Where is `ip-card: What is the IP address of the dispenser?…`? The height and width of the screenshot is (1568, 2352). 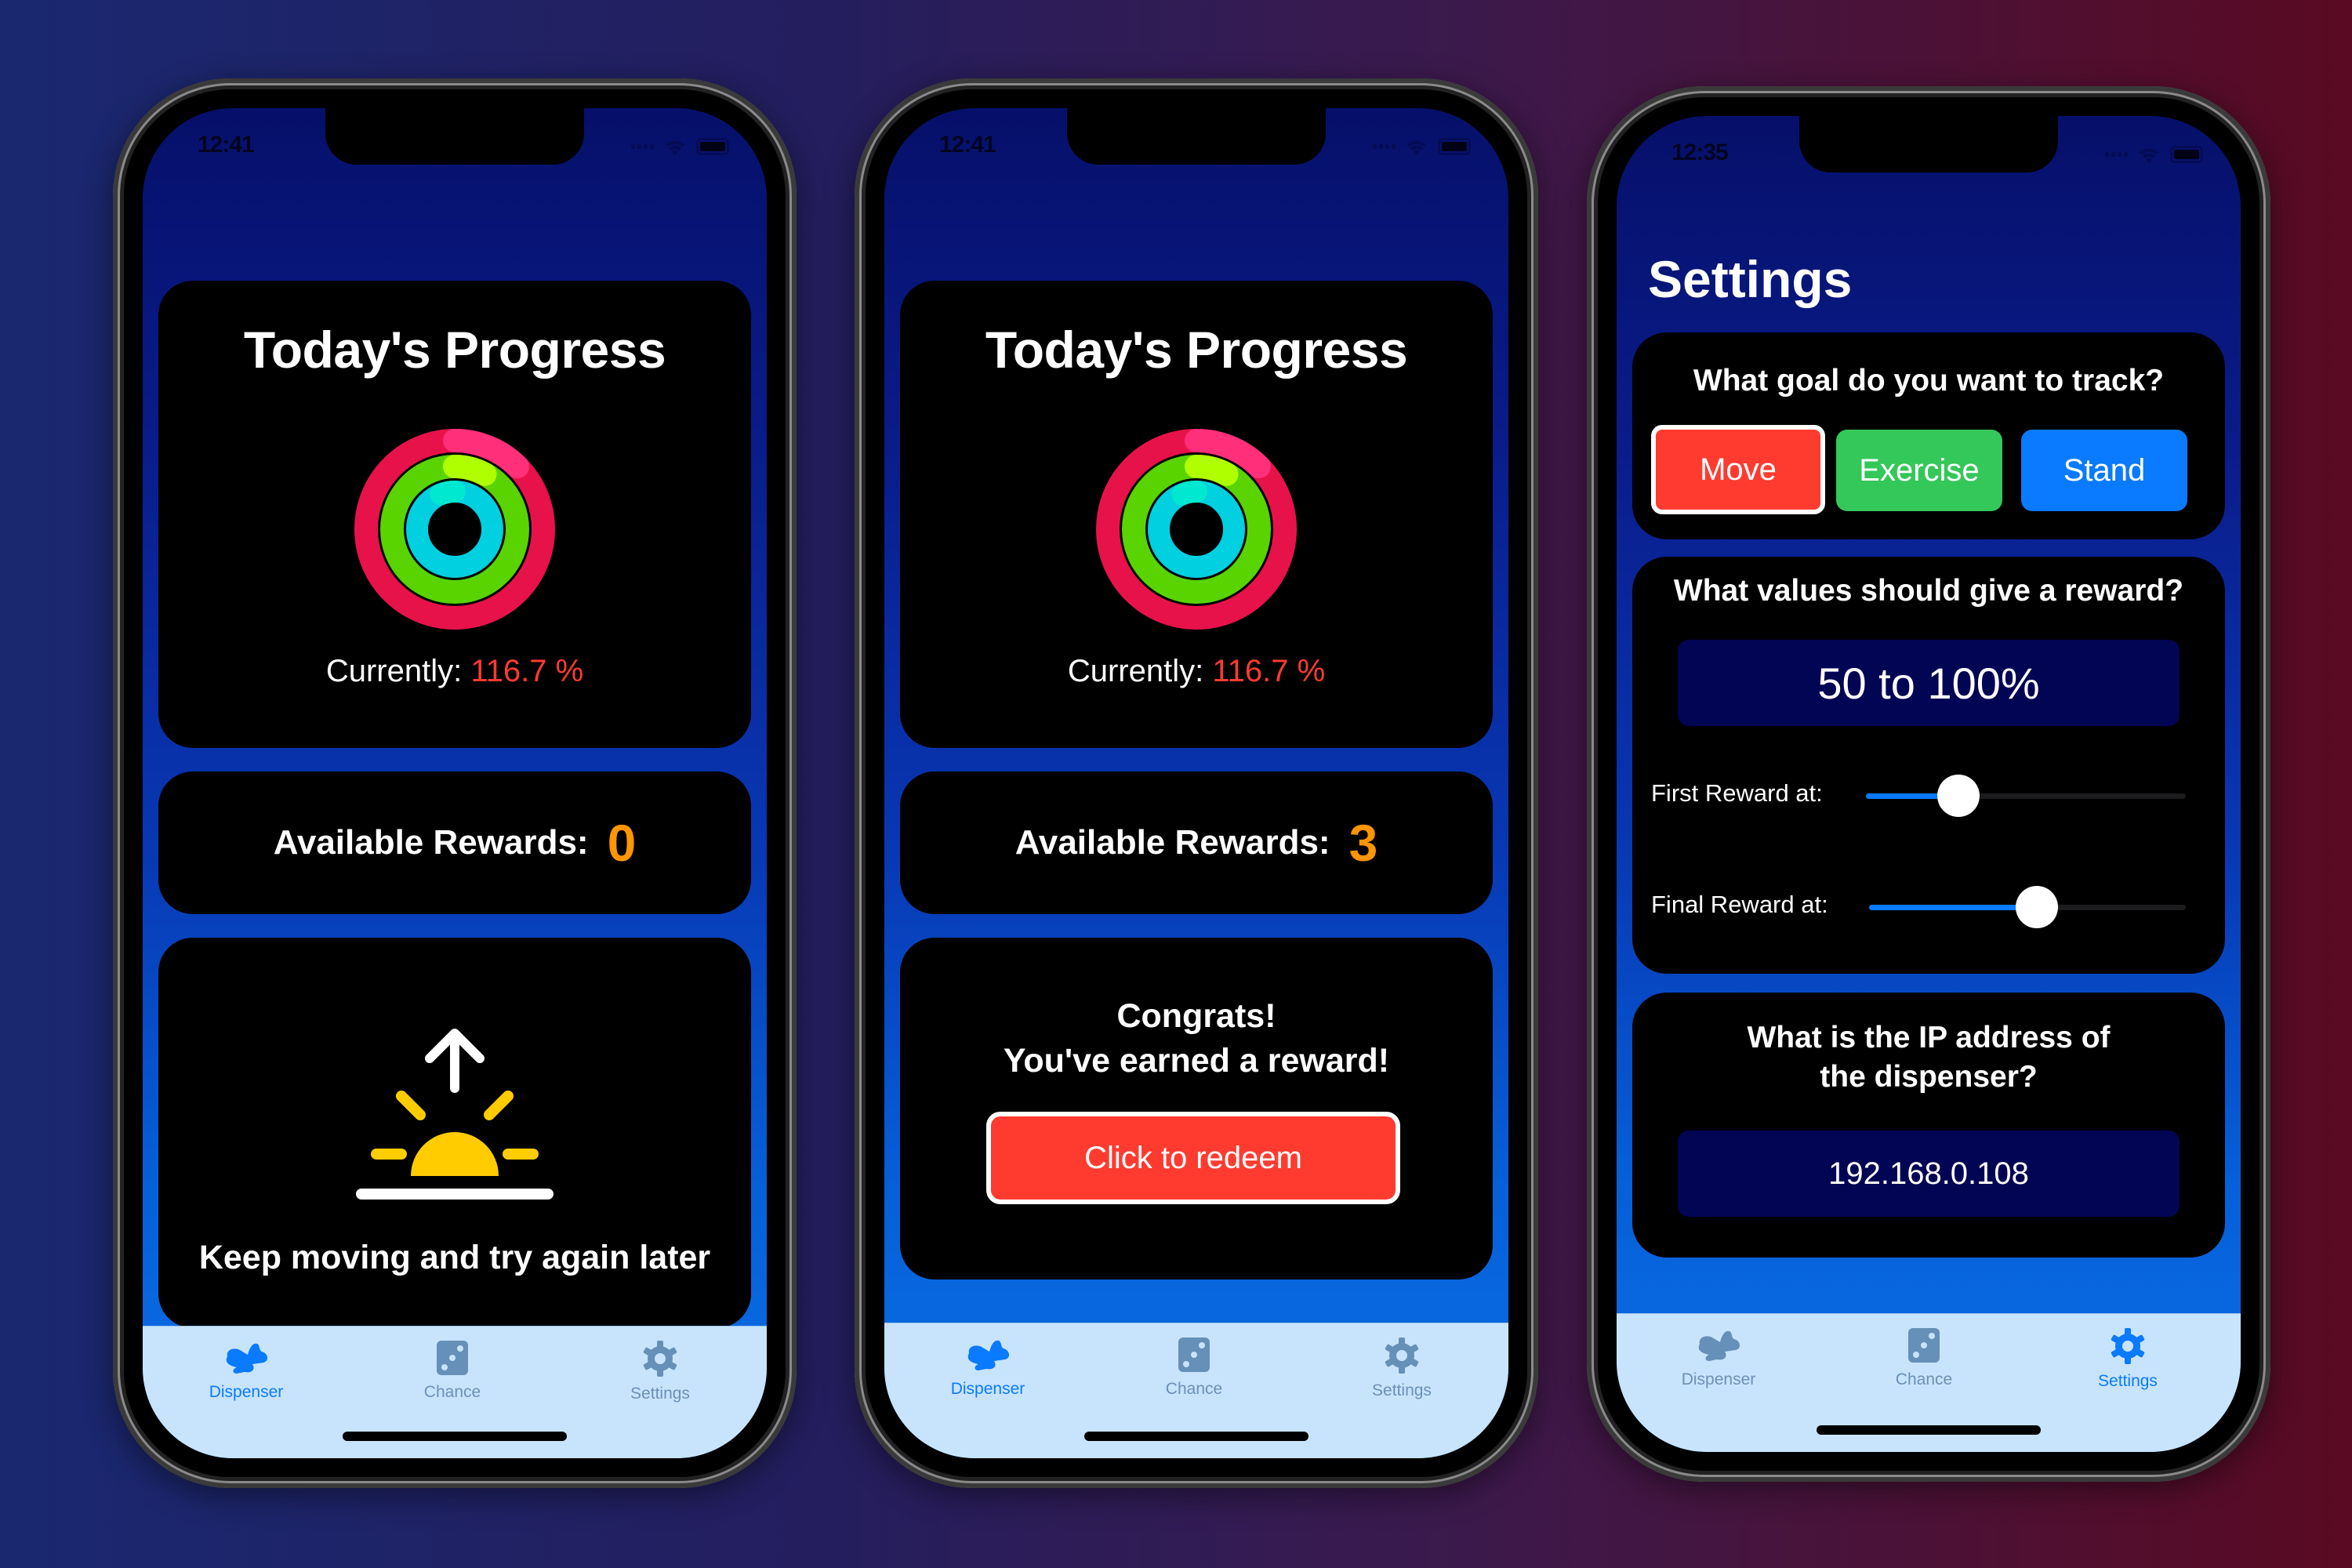 ip-card: What is the IP address of the dispenser?… is located at coordinates (1928, 1125).